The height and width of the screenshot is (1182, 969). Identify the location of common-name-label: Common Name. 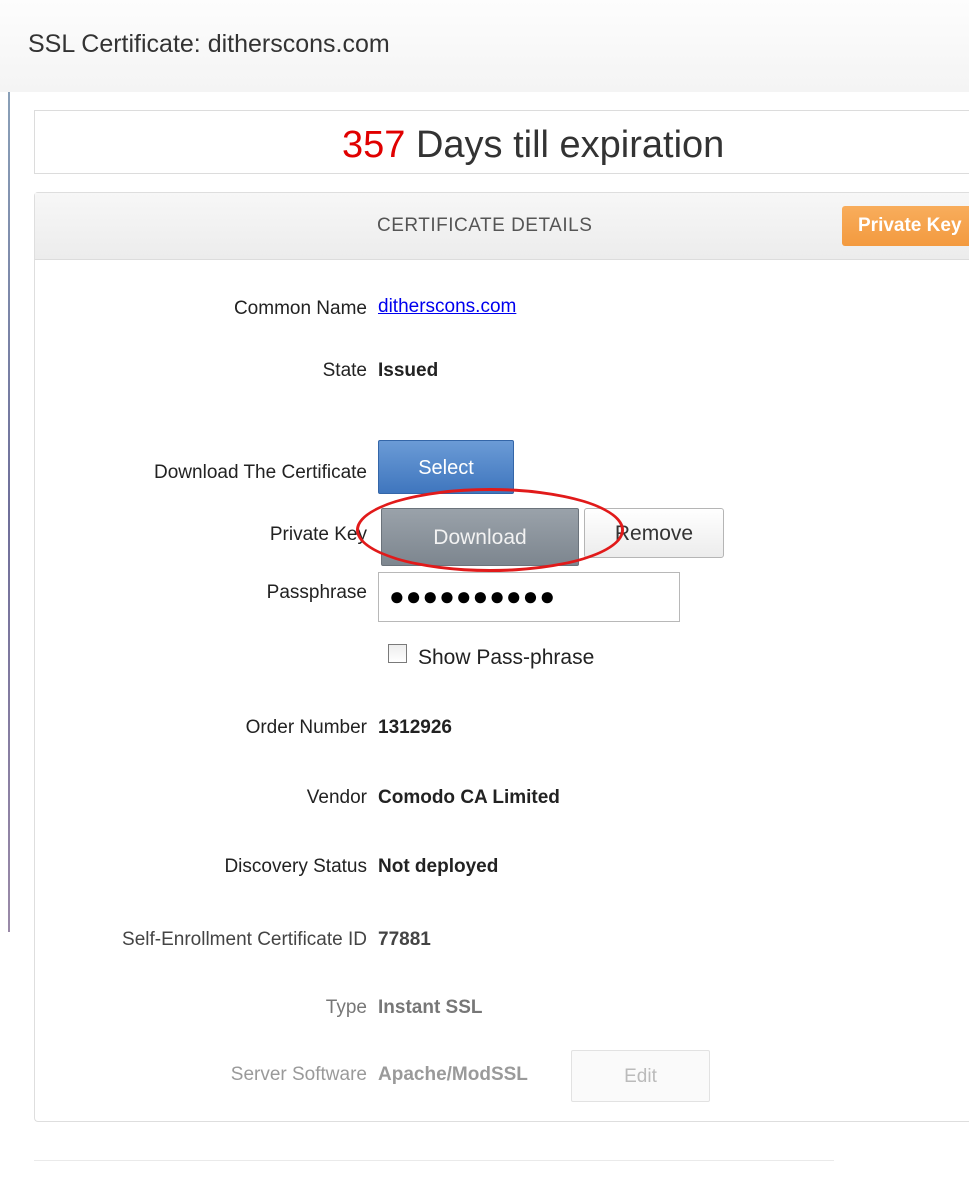
(300, 308).